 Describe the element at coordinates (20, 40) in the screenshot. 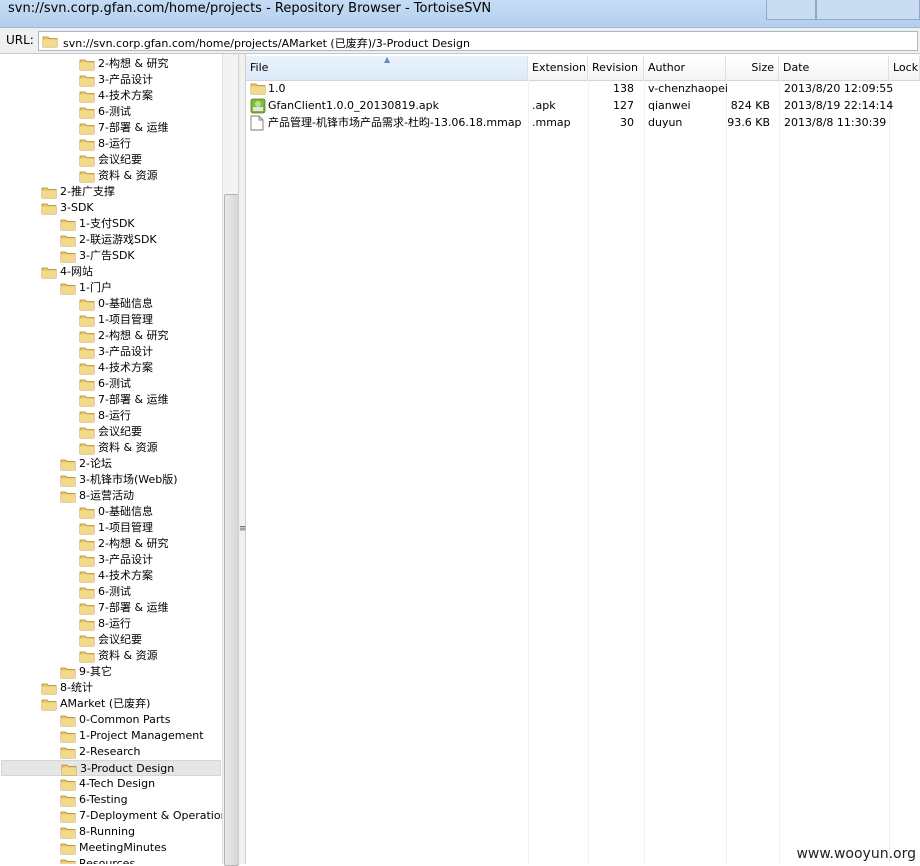

I see `url-label: URL:` at that location.